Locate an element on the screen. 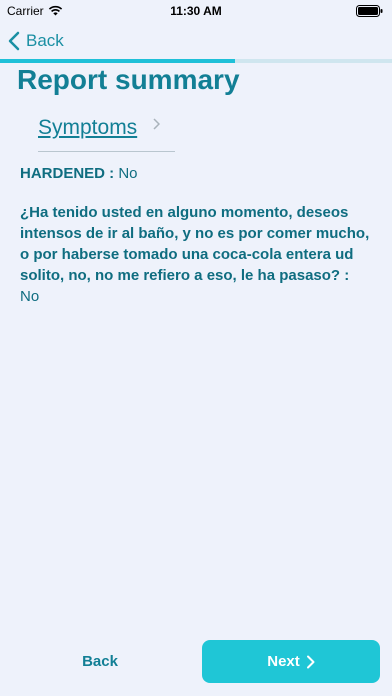  nav-back-button: Back is located at coordinates (36, 41).